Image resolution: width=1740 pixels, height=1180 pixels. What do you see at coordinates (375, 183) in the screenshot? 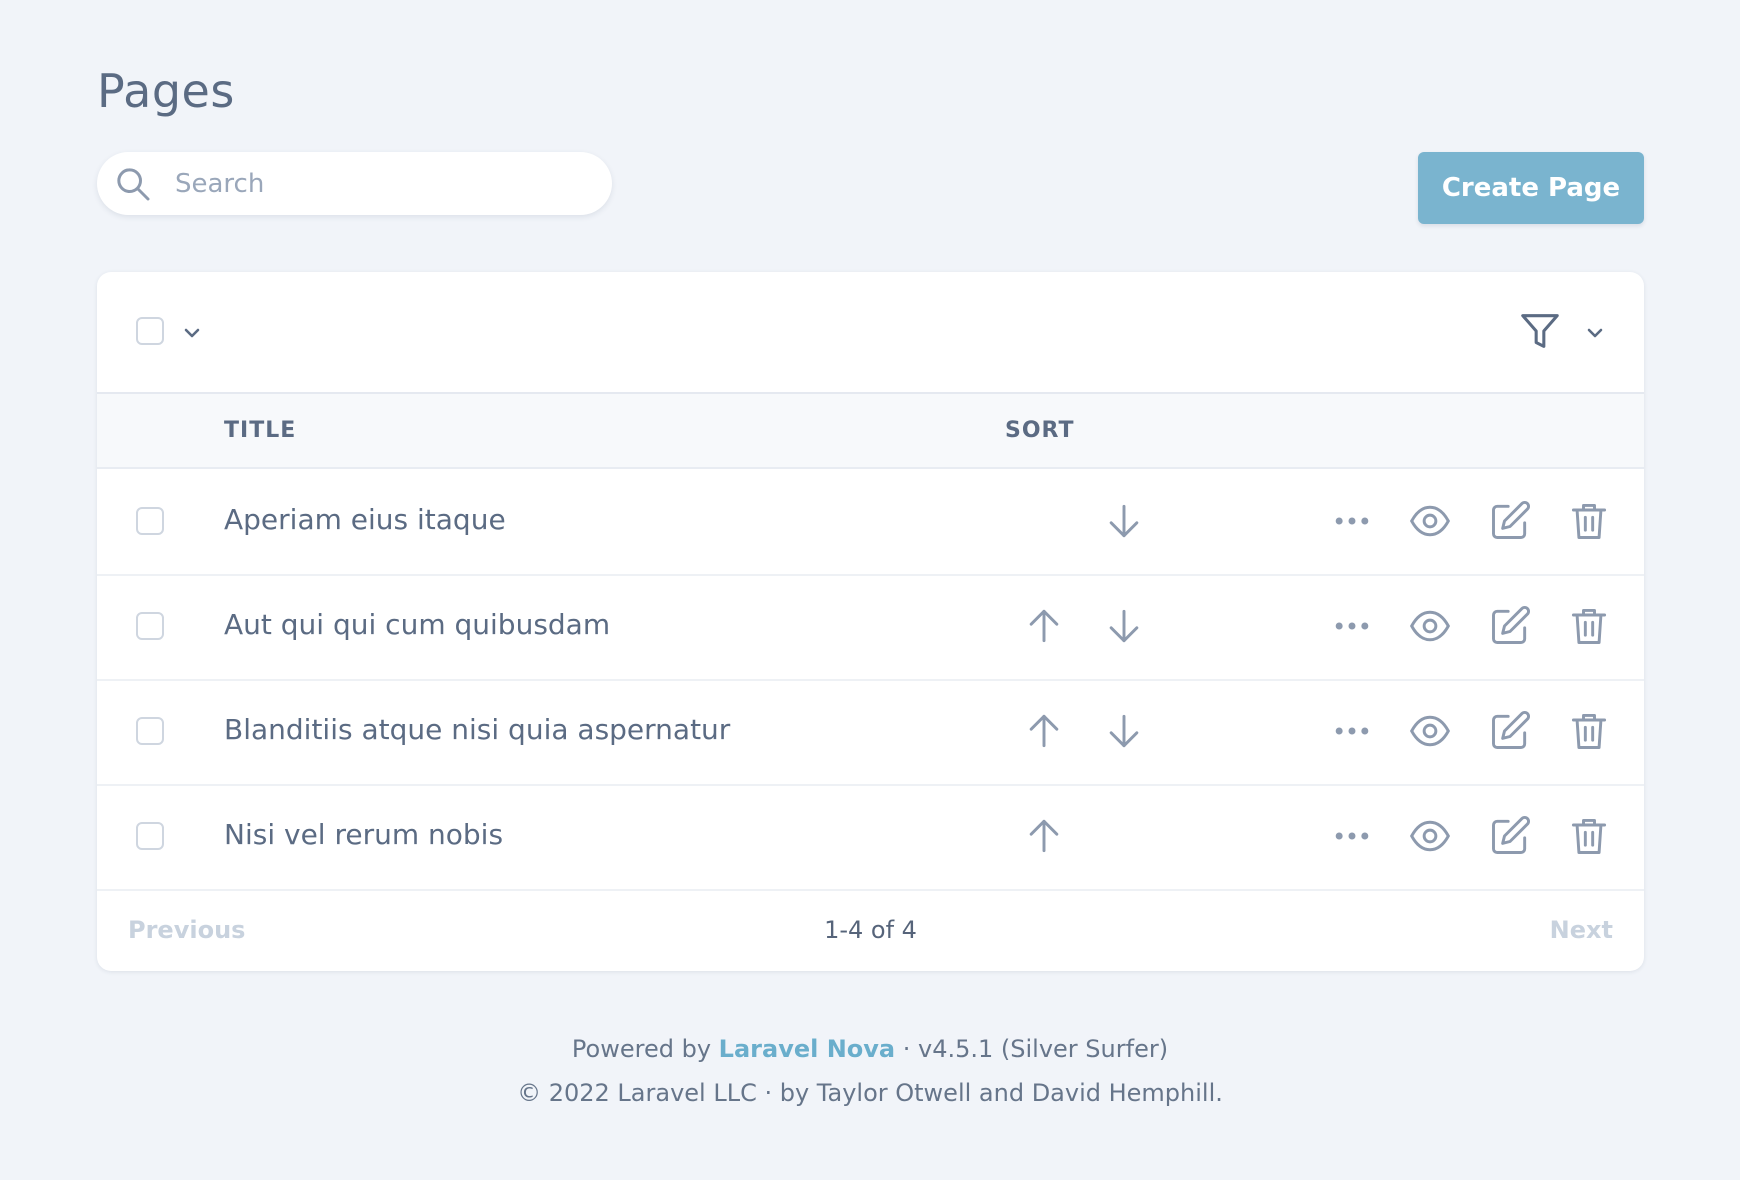
I see `search-input` at bounding box center [375, 183].